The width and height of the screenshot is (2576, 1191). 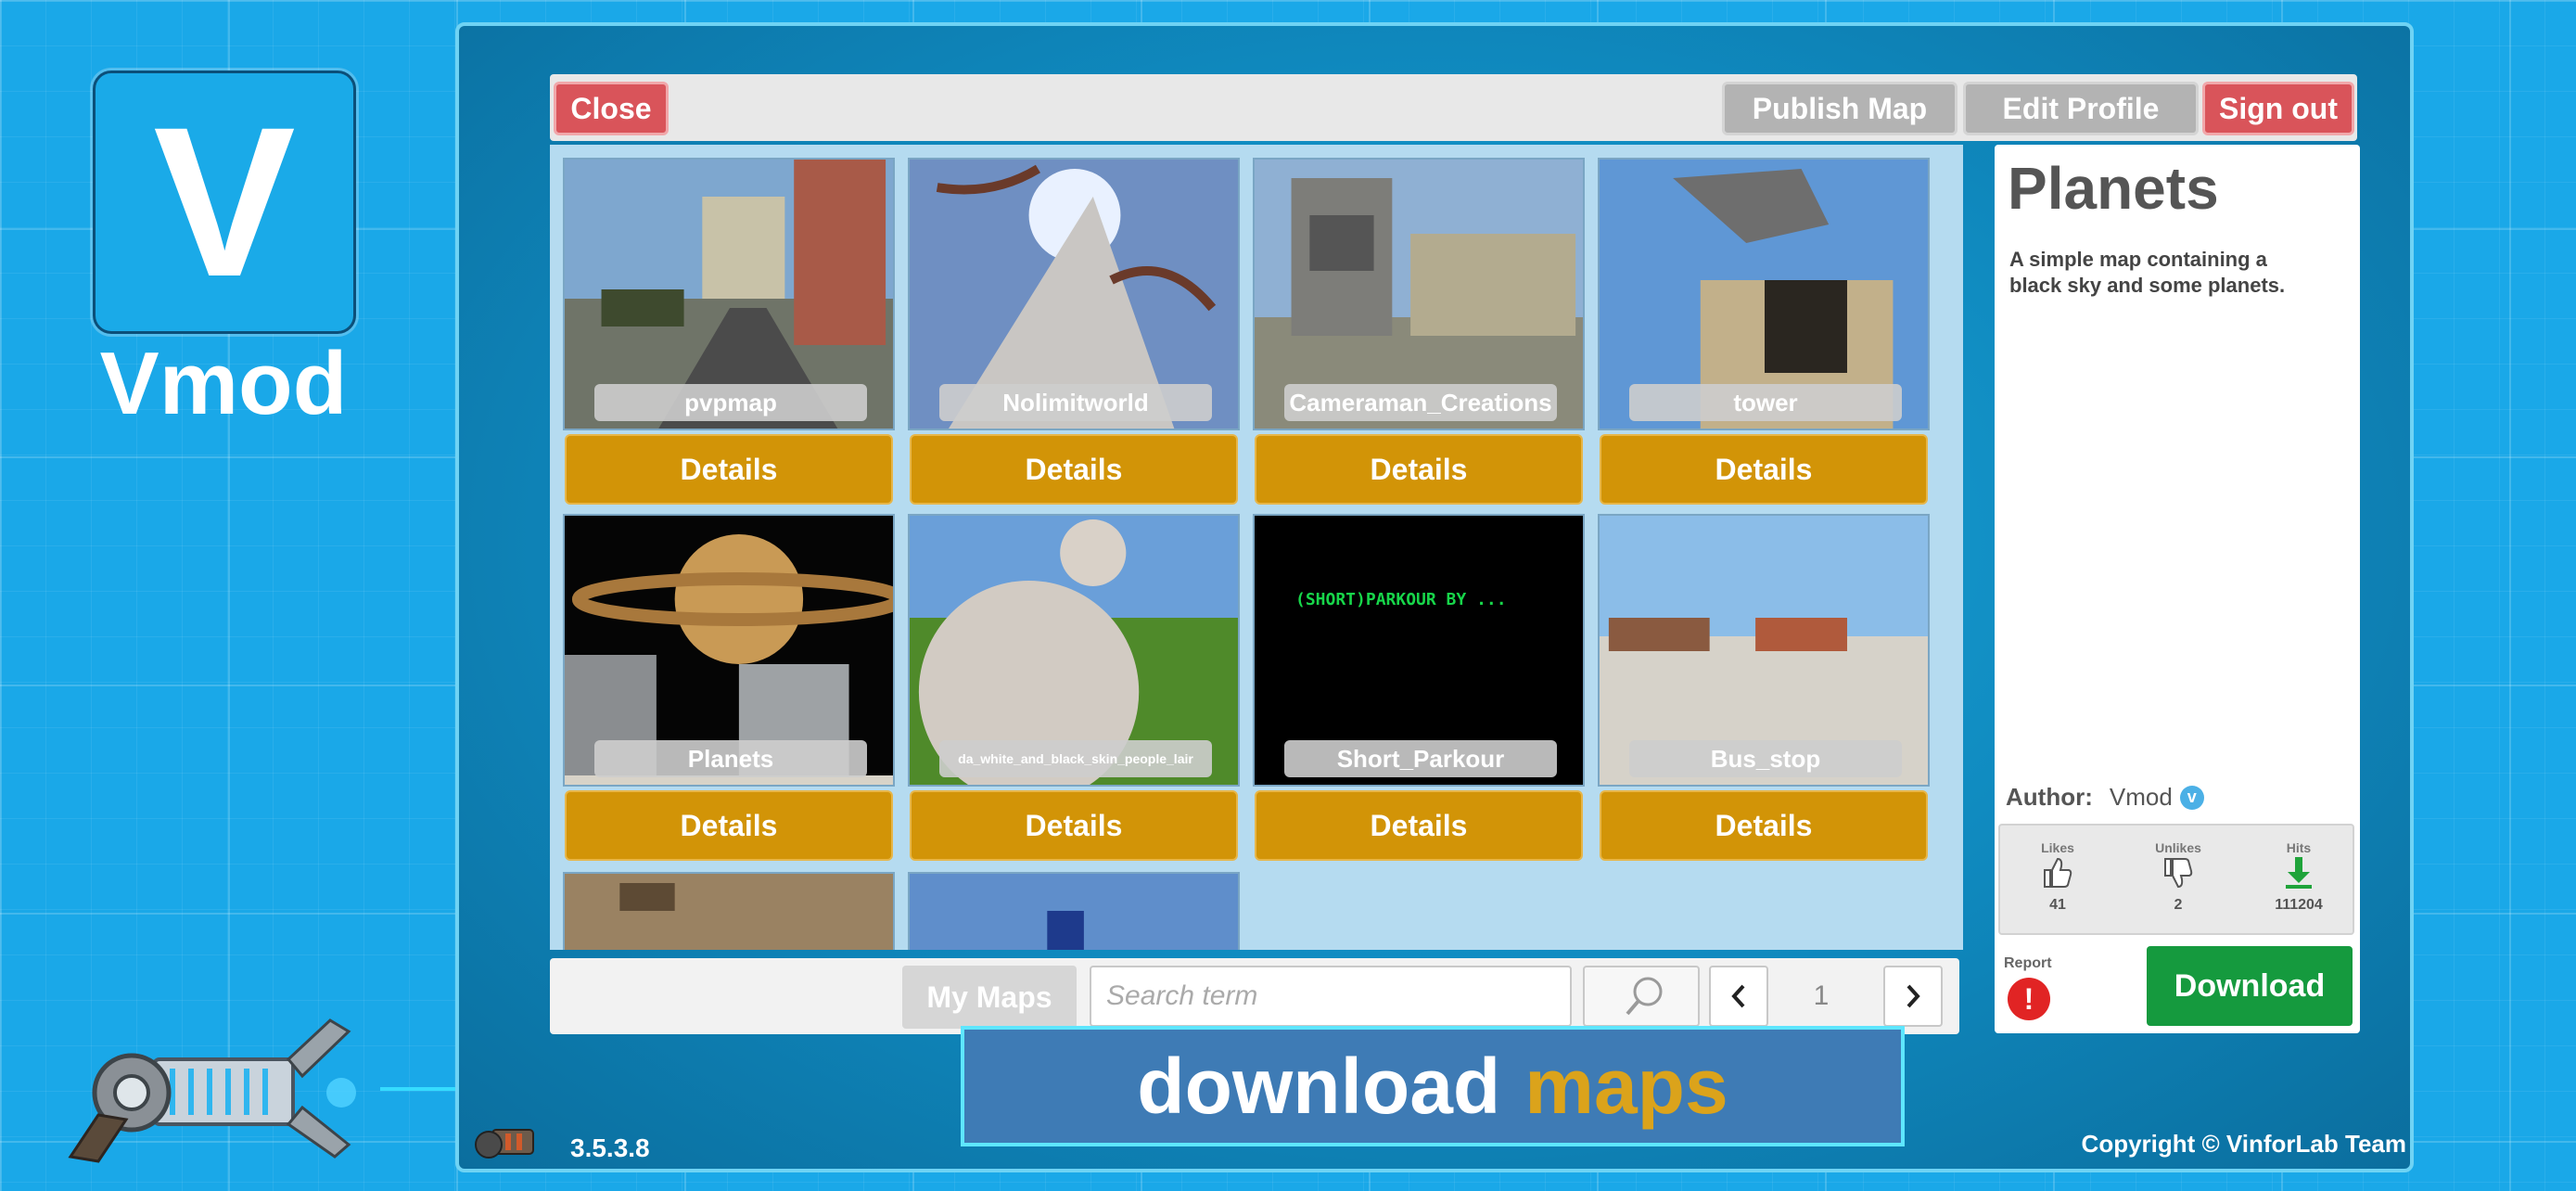 What do you see at coordinates (1766, 758) in the screenshot?
I see `map-name: Bus_stop` at bounding box center [1766, 758].